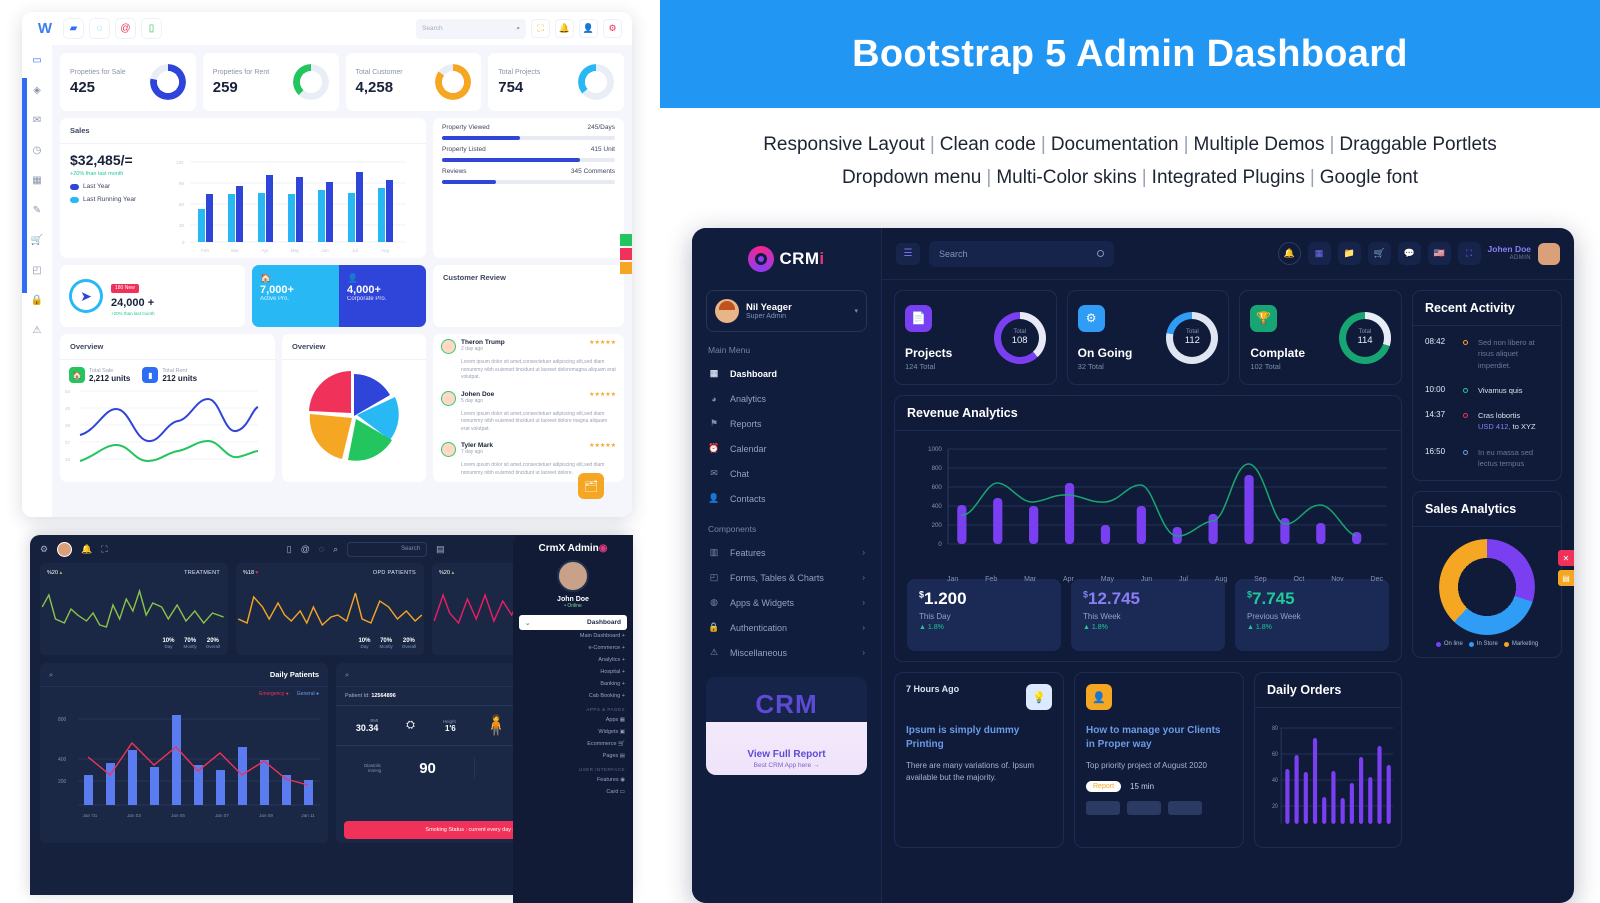 This screenshot has width=1600, height=903. Describe the element at coordinates (270, 82) in the screenshot. I see `kpi-card: Propeties for Rent 259` at that location.